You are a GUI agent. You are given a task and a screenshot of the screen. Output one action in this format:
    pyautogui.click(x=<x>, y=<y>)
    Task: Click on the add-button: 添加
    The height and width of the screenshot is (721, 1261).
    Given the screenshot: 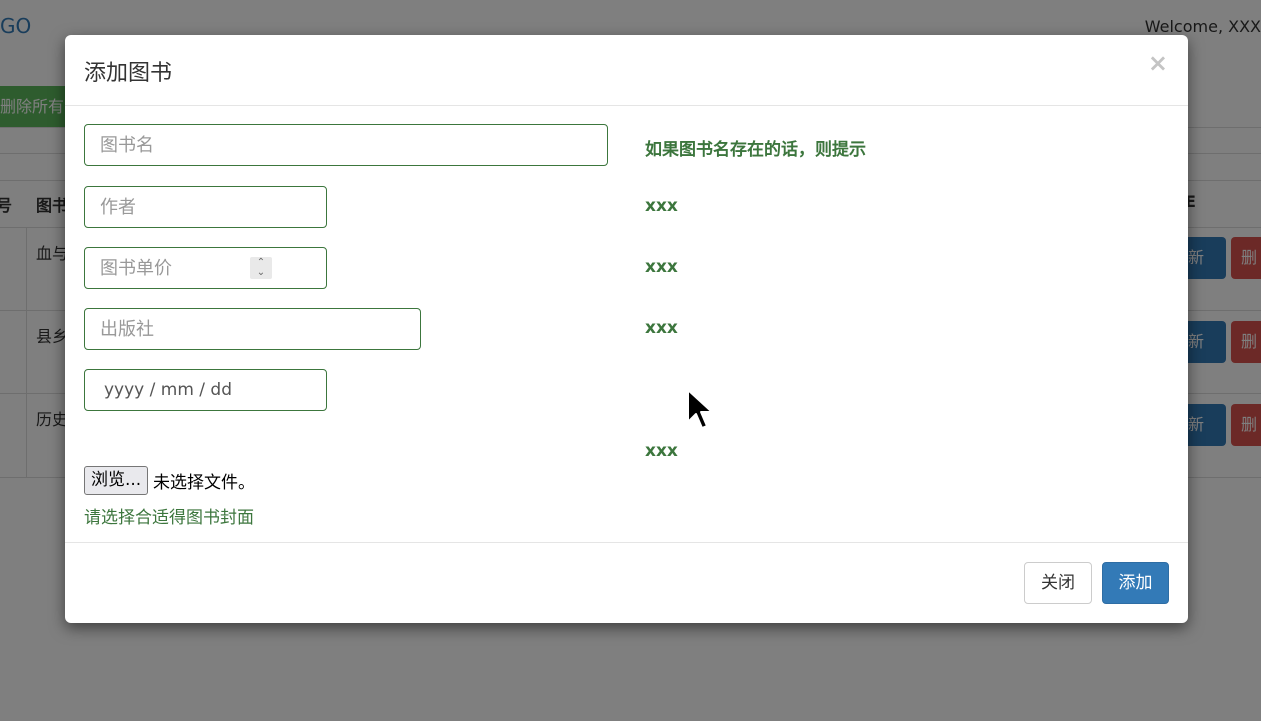 What is the action you would take?
    pyautogui.click(x=1135, y=583)
    